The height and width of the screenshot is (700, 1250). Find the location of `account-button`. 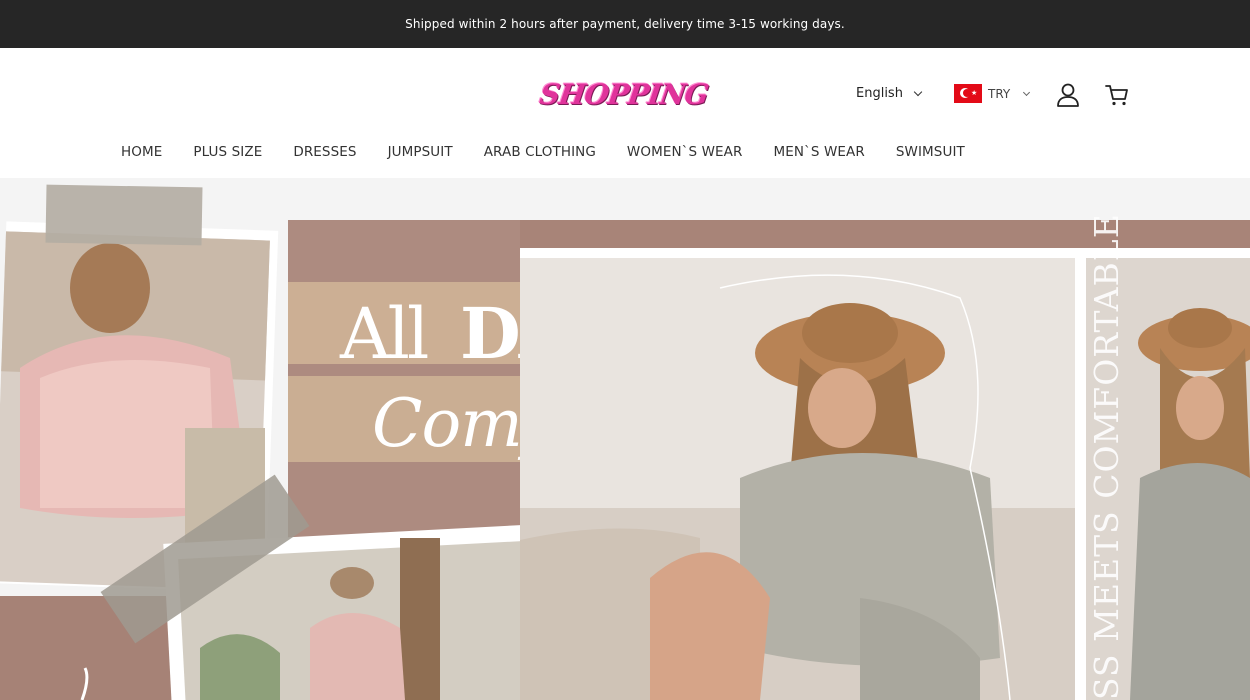

account-button is located at coordinates (1068, 95).